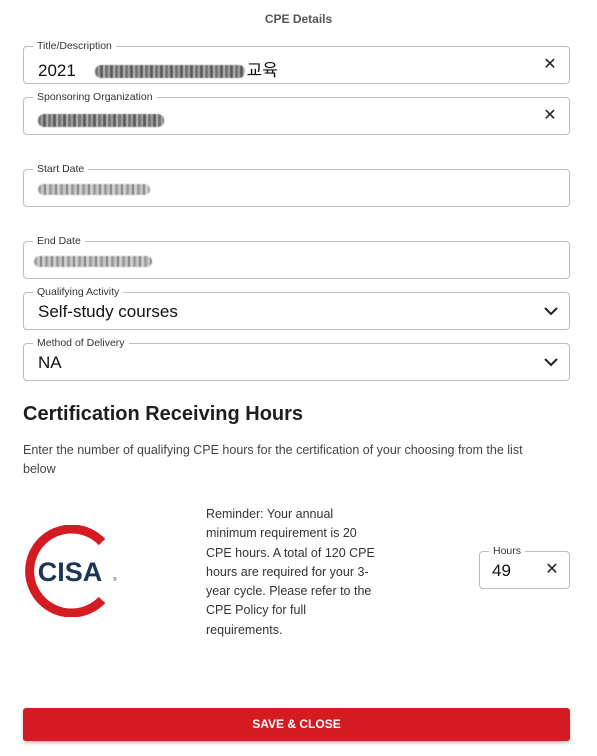 This screenshot has height=756, width=597. I want to click on start-date-value, so click(94, 189).